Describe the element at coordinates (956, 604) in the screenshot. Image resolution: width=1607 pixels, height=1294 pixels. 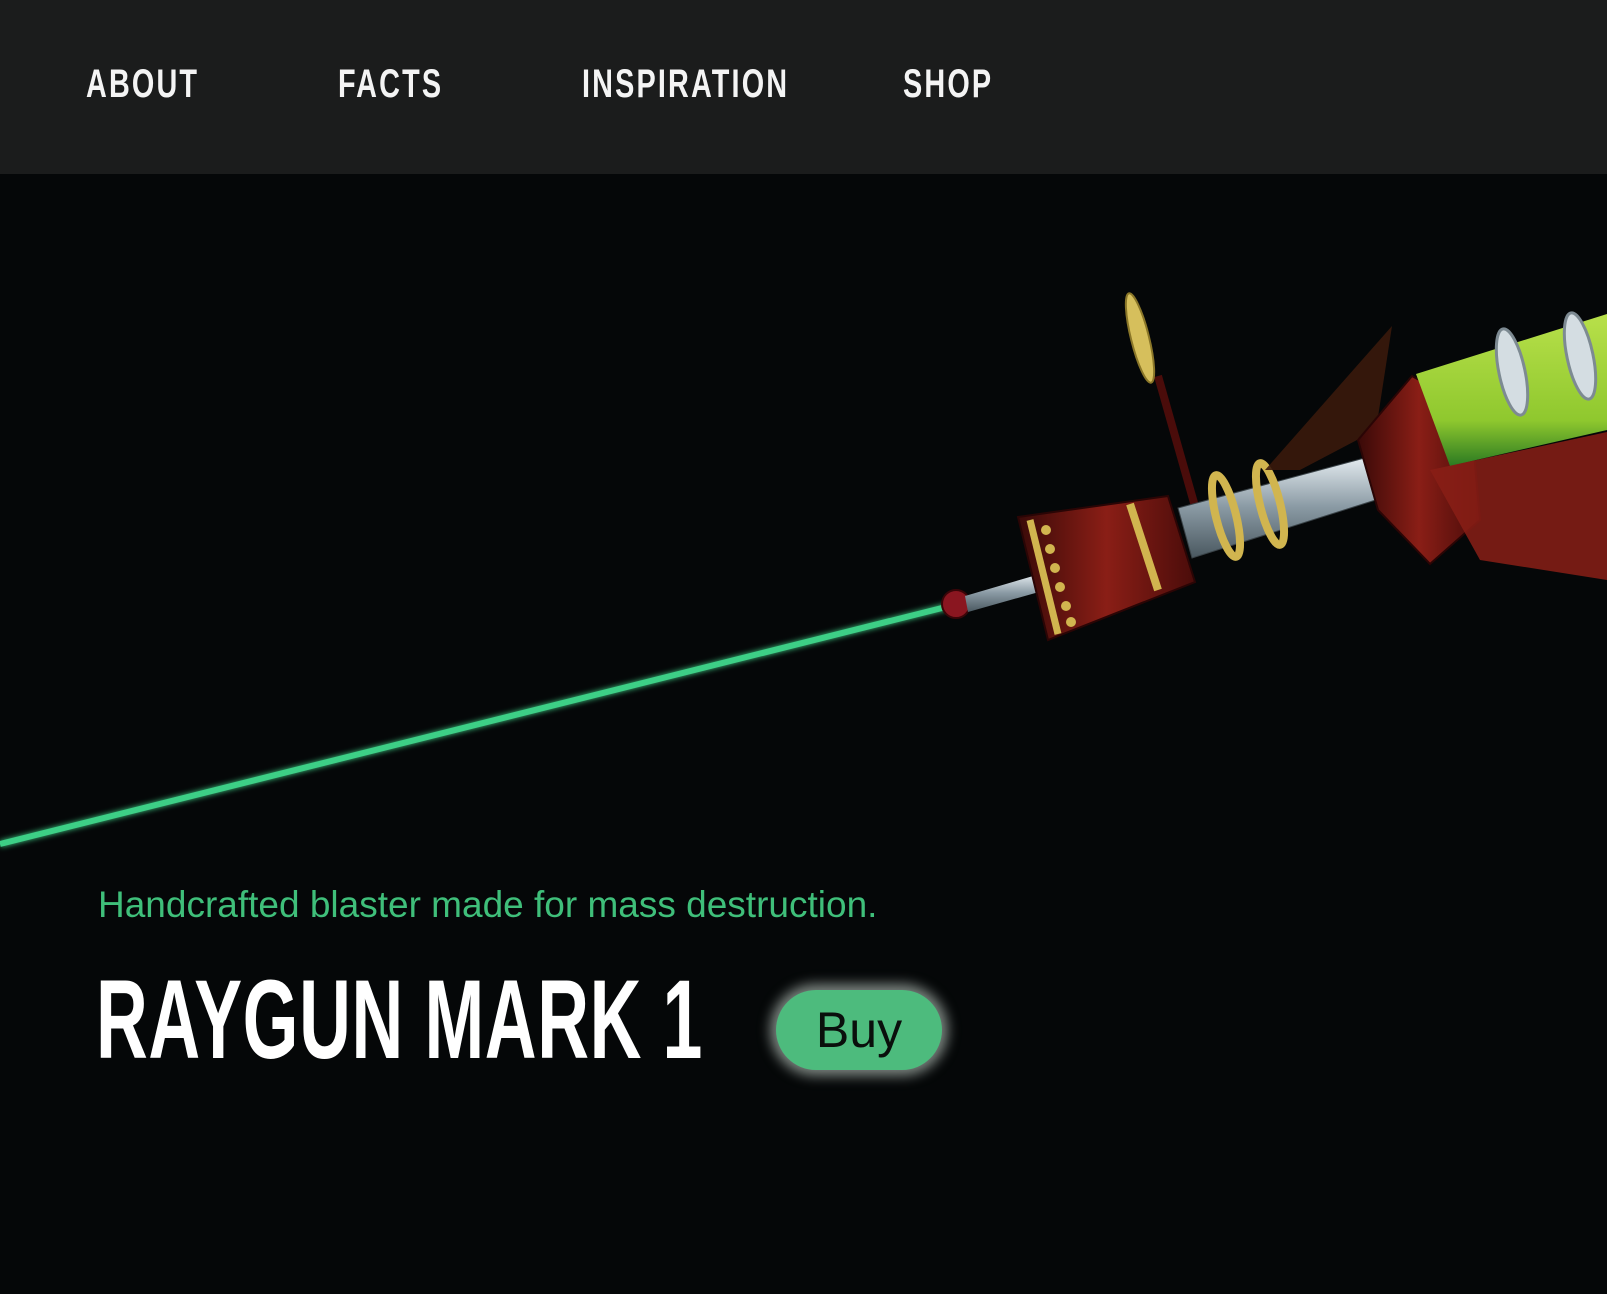
I see `emitter-tip` at that location.